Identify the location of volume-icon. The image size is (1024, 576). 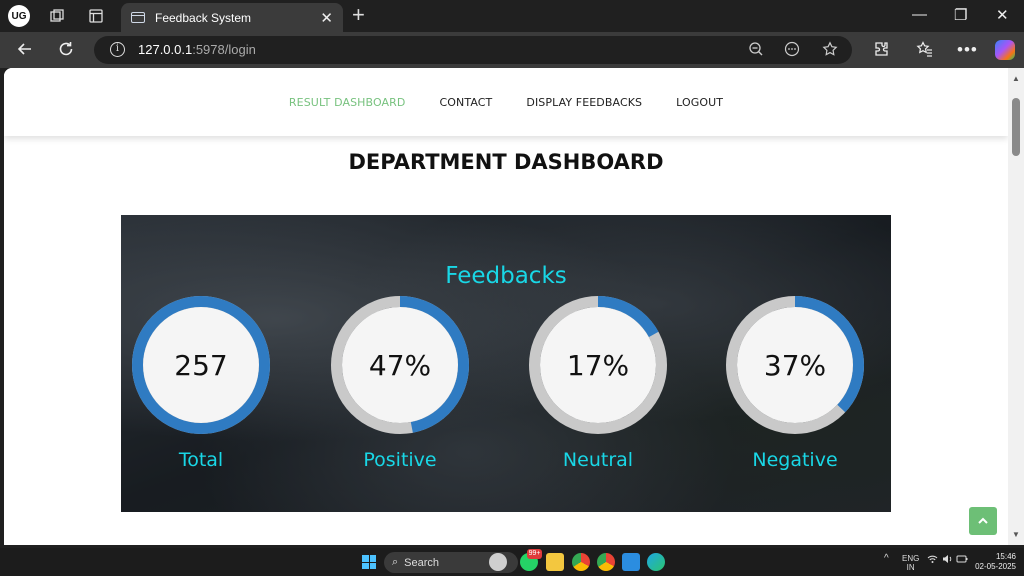
(947, 560).